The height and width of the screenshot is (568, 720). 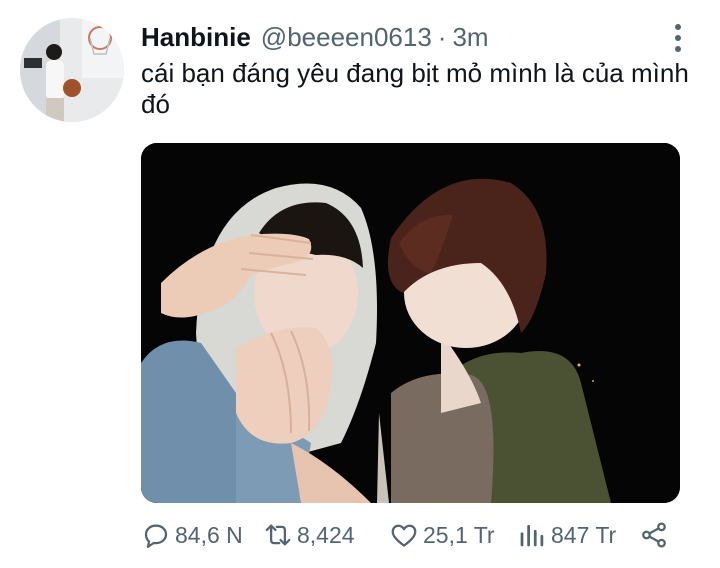 What do you see at coordinates (532, 535) in the screenshot?
I see `analytics-icon` at bounding box center [532, 535].